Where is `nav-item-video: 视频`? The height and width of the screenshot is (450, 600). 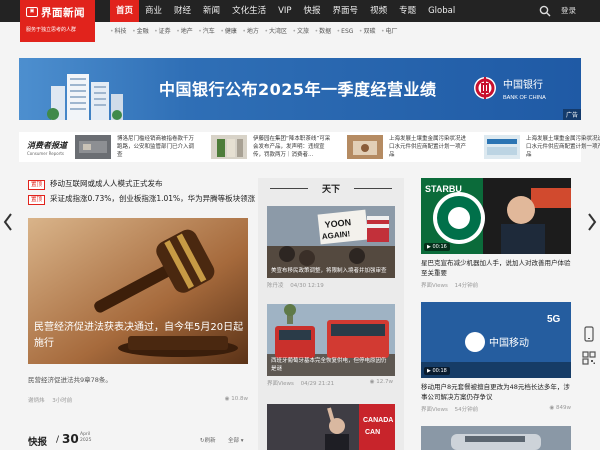 nav-item-video: 视频 is located at coordinates (378, 11).